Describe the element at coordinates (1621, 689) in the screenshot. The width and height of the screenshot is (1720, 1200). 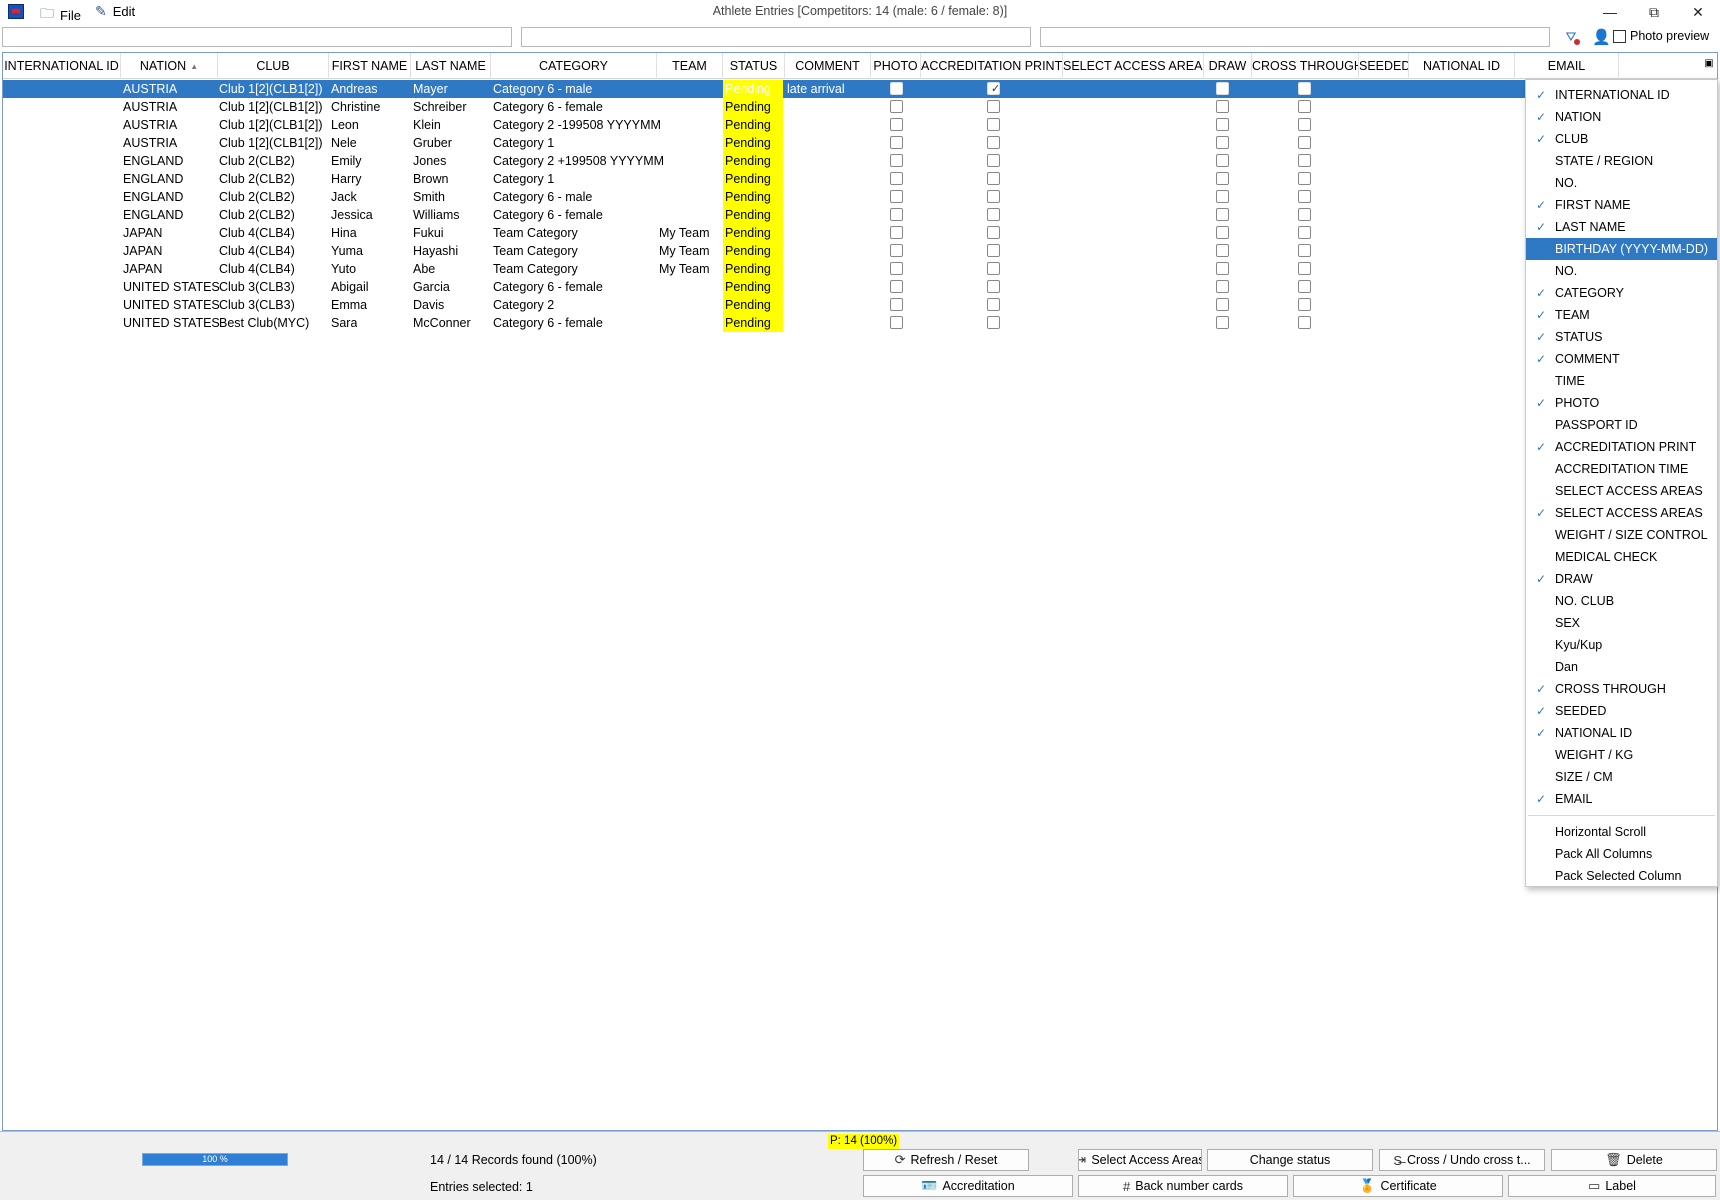
I see `column-menu-item: ✓ CROSS THROUGH` at that location.